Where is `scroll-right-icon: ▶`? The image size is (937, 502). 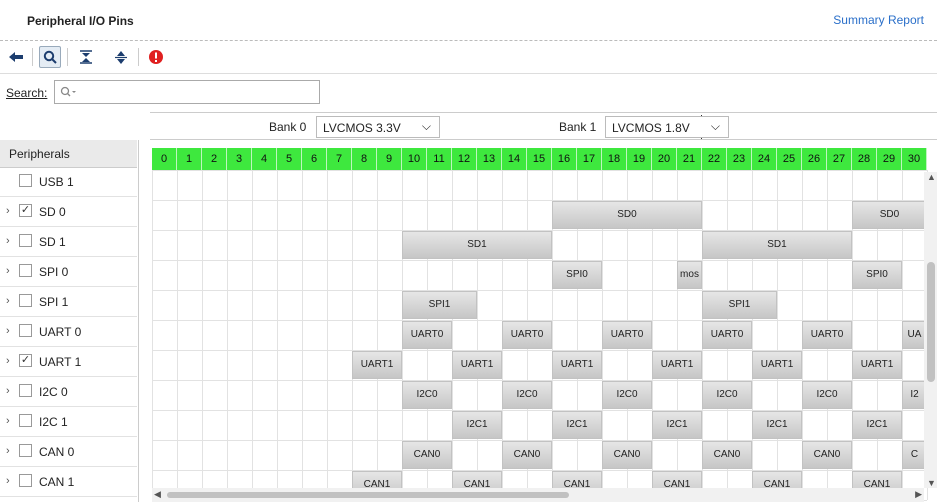 scroll-right-icon: ▶ is located at coordinates (918, 494).